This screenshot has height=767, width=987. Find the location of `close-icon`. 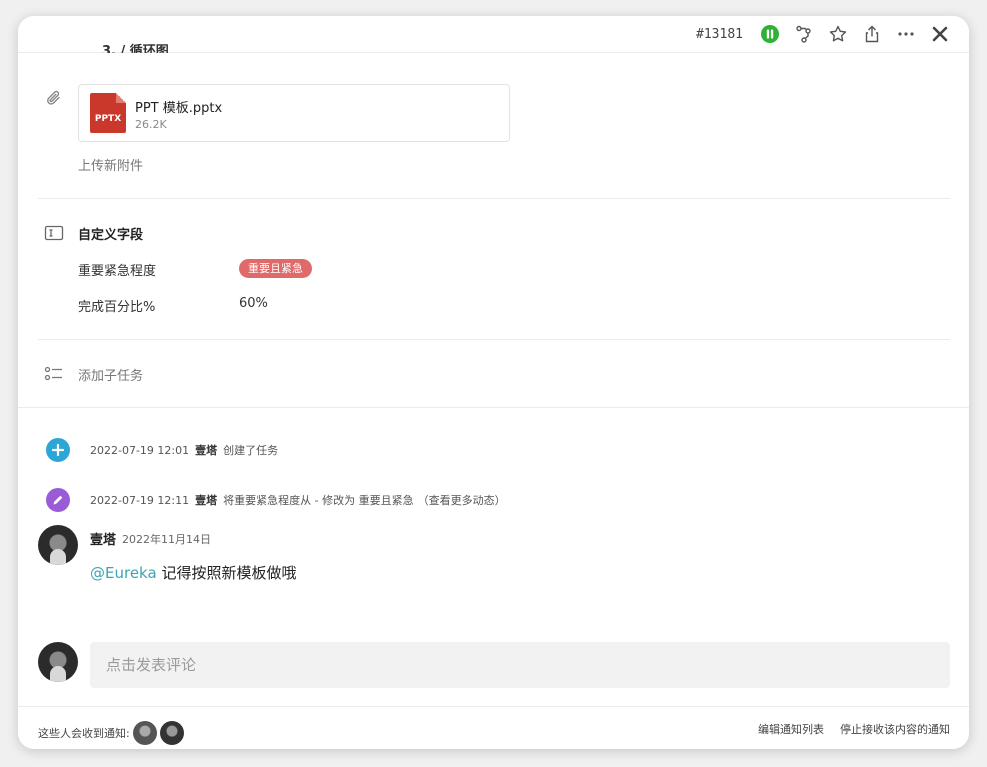

close-icon is located at coordinates (940, 34).